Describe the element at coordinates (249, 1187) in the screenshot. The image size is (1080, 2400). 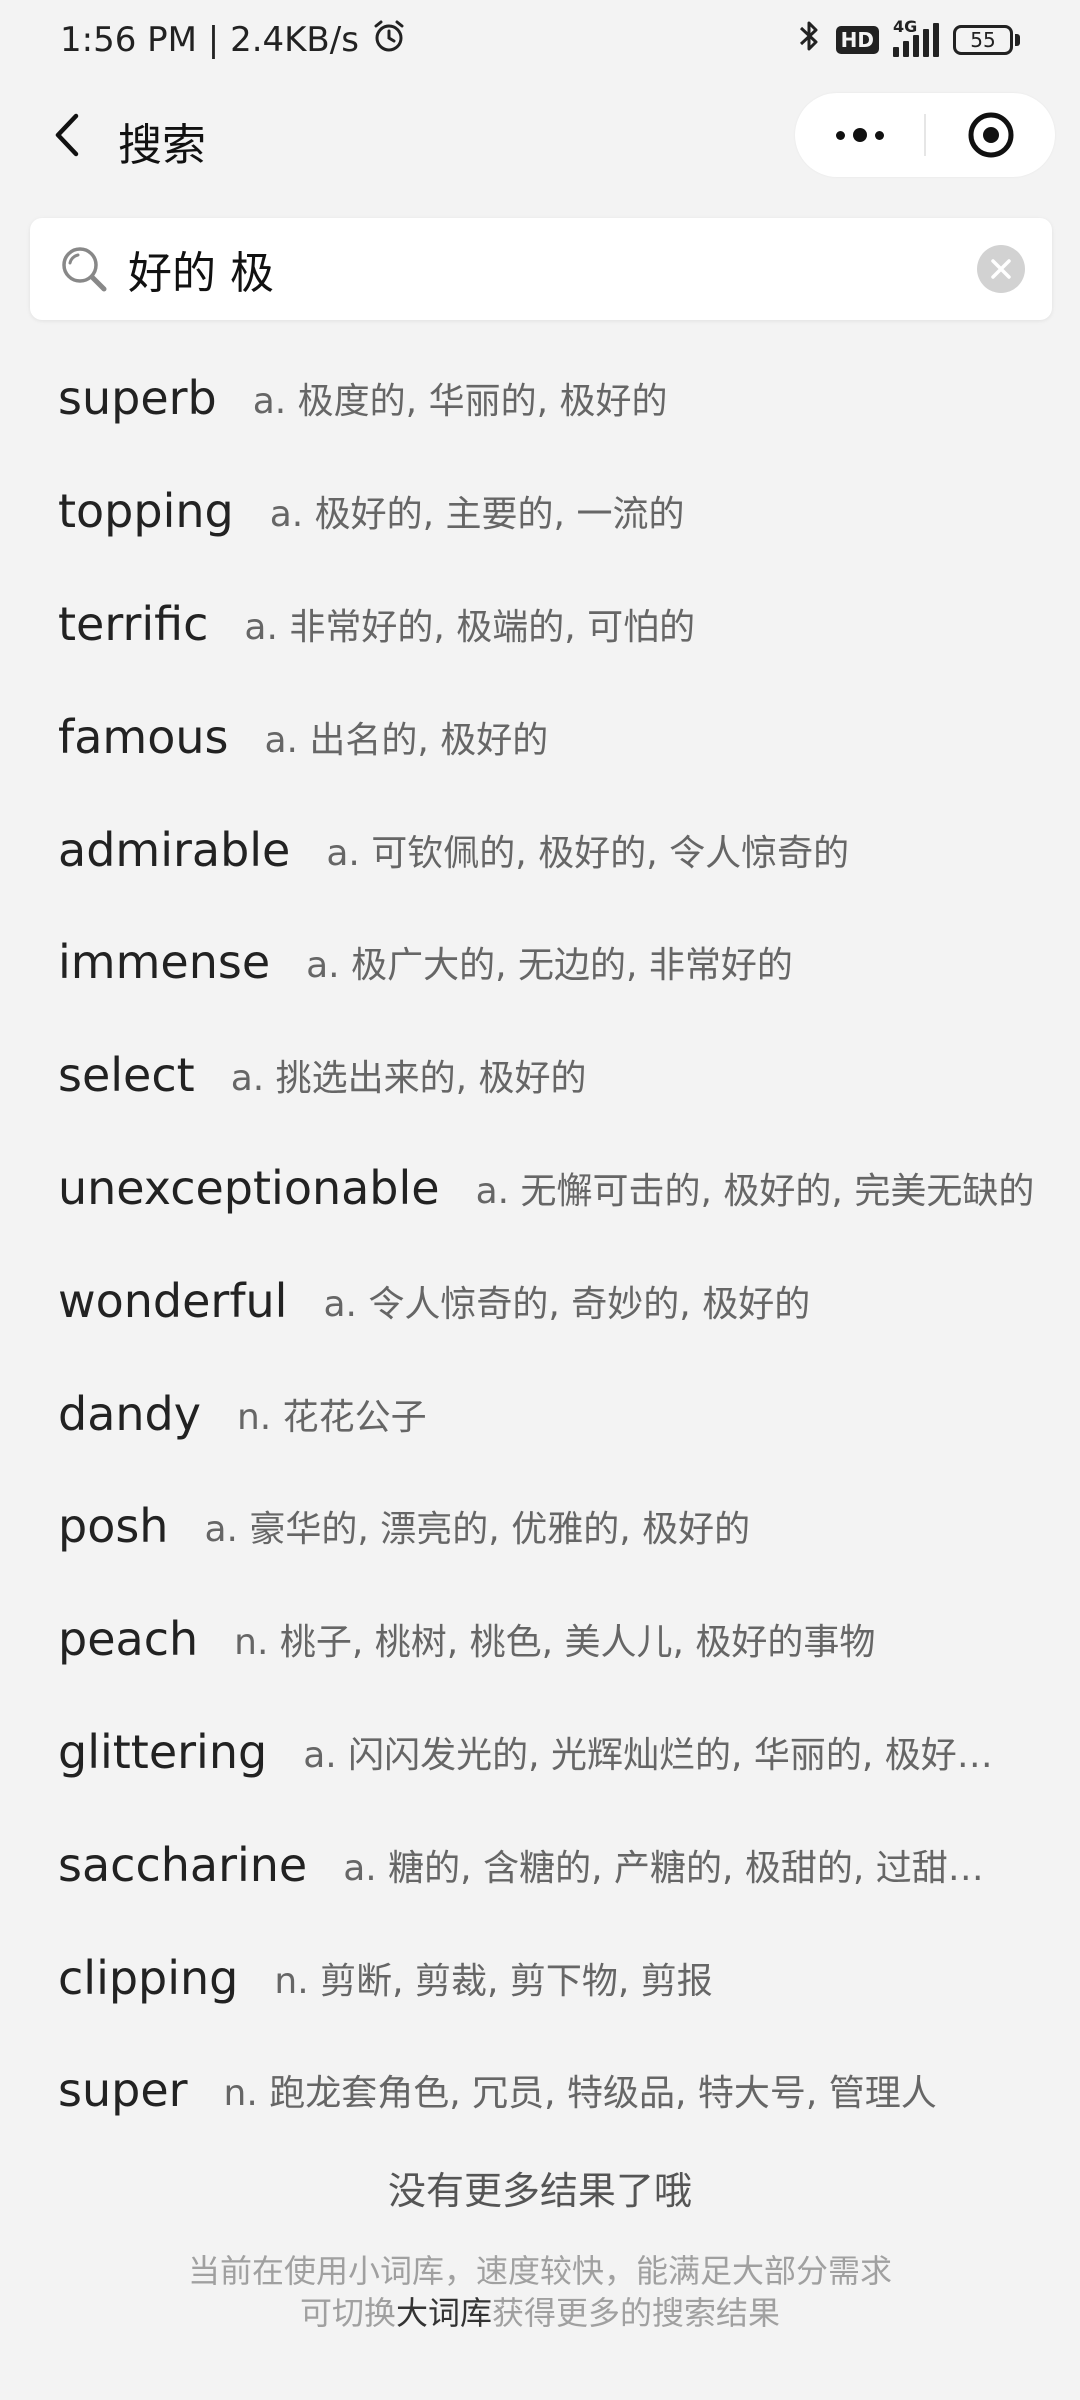
I see `result-word: unexceptionable` at that location.